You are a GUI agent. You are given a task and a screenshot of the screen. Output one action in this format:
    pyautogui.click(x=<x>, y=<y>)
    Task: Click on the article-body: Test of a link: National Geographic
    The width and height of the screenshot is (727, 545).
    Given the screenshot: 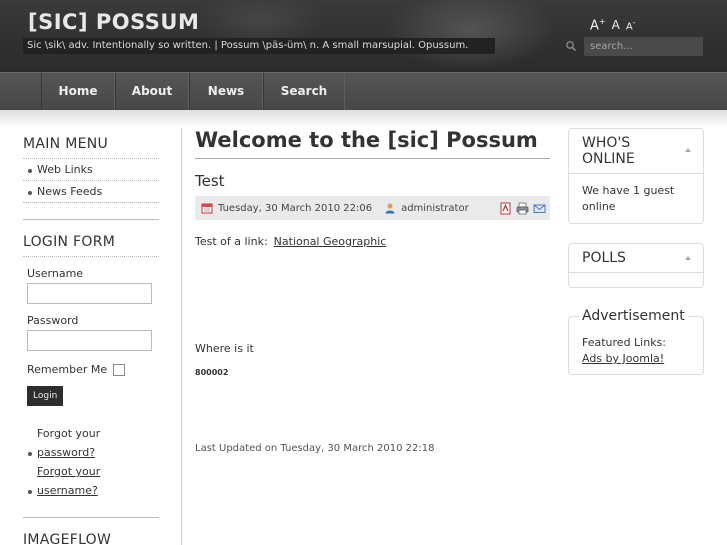 What is the action you would take?
    pyautogui.click(x=372, y=241)
    